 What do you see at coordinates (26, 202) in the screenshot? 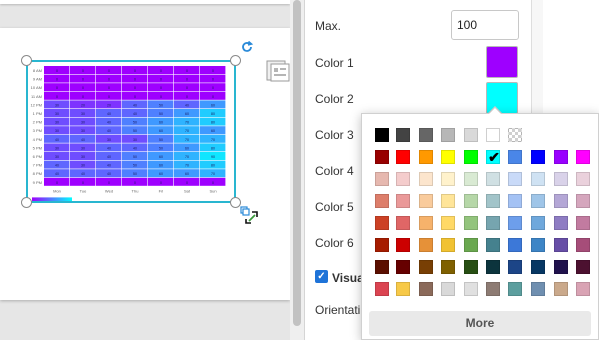
I see `resize-handle-bottom-left` at bounding box center [26, 202].